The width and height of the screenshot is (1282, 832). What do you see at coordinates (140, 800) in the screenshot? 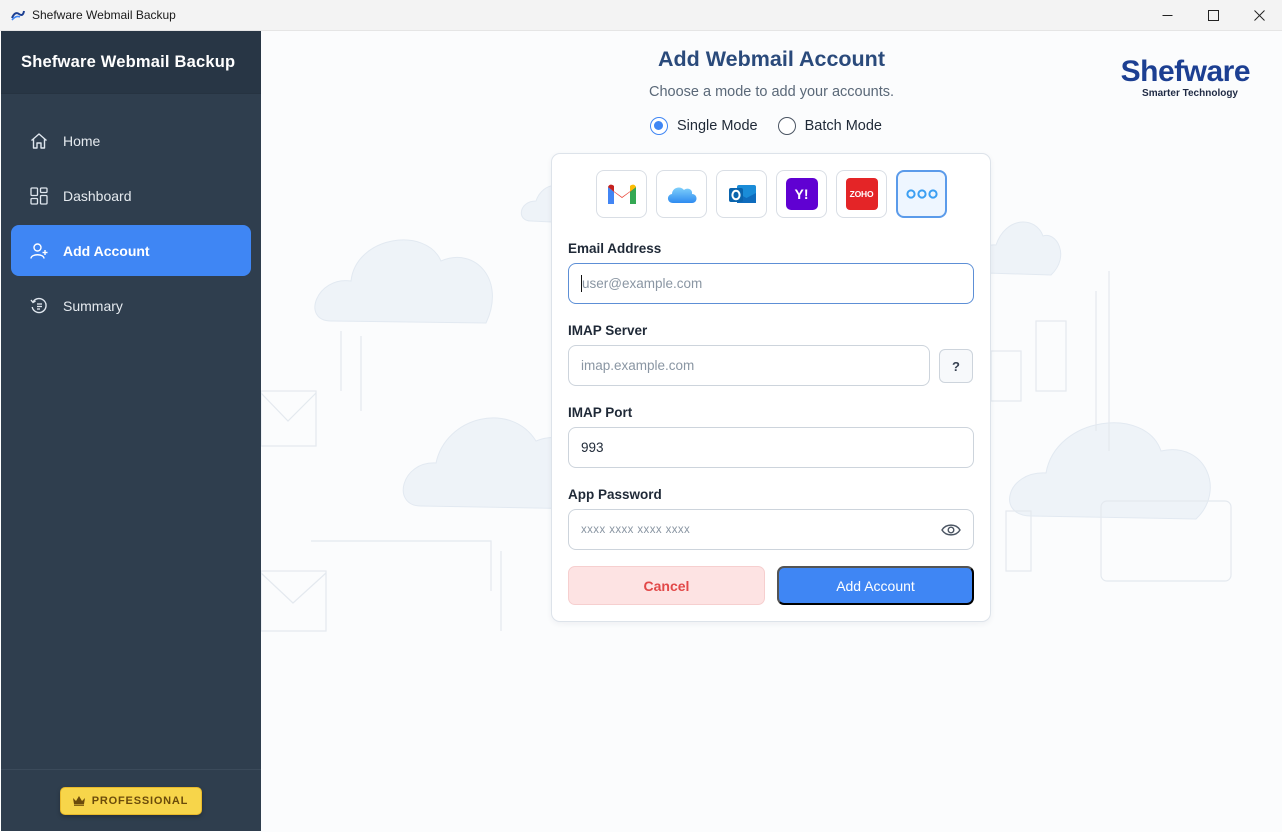
I see `license-badge-label: PROFESSIONAL` at bounding box center [140, 800].